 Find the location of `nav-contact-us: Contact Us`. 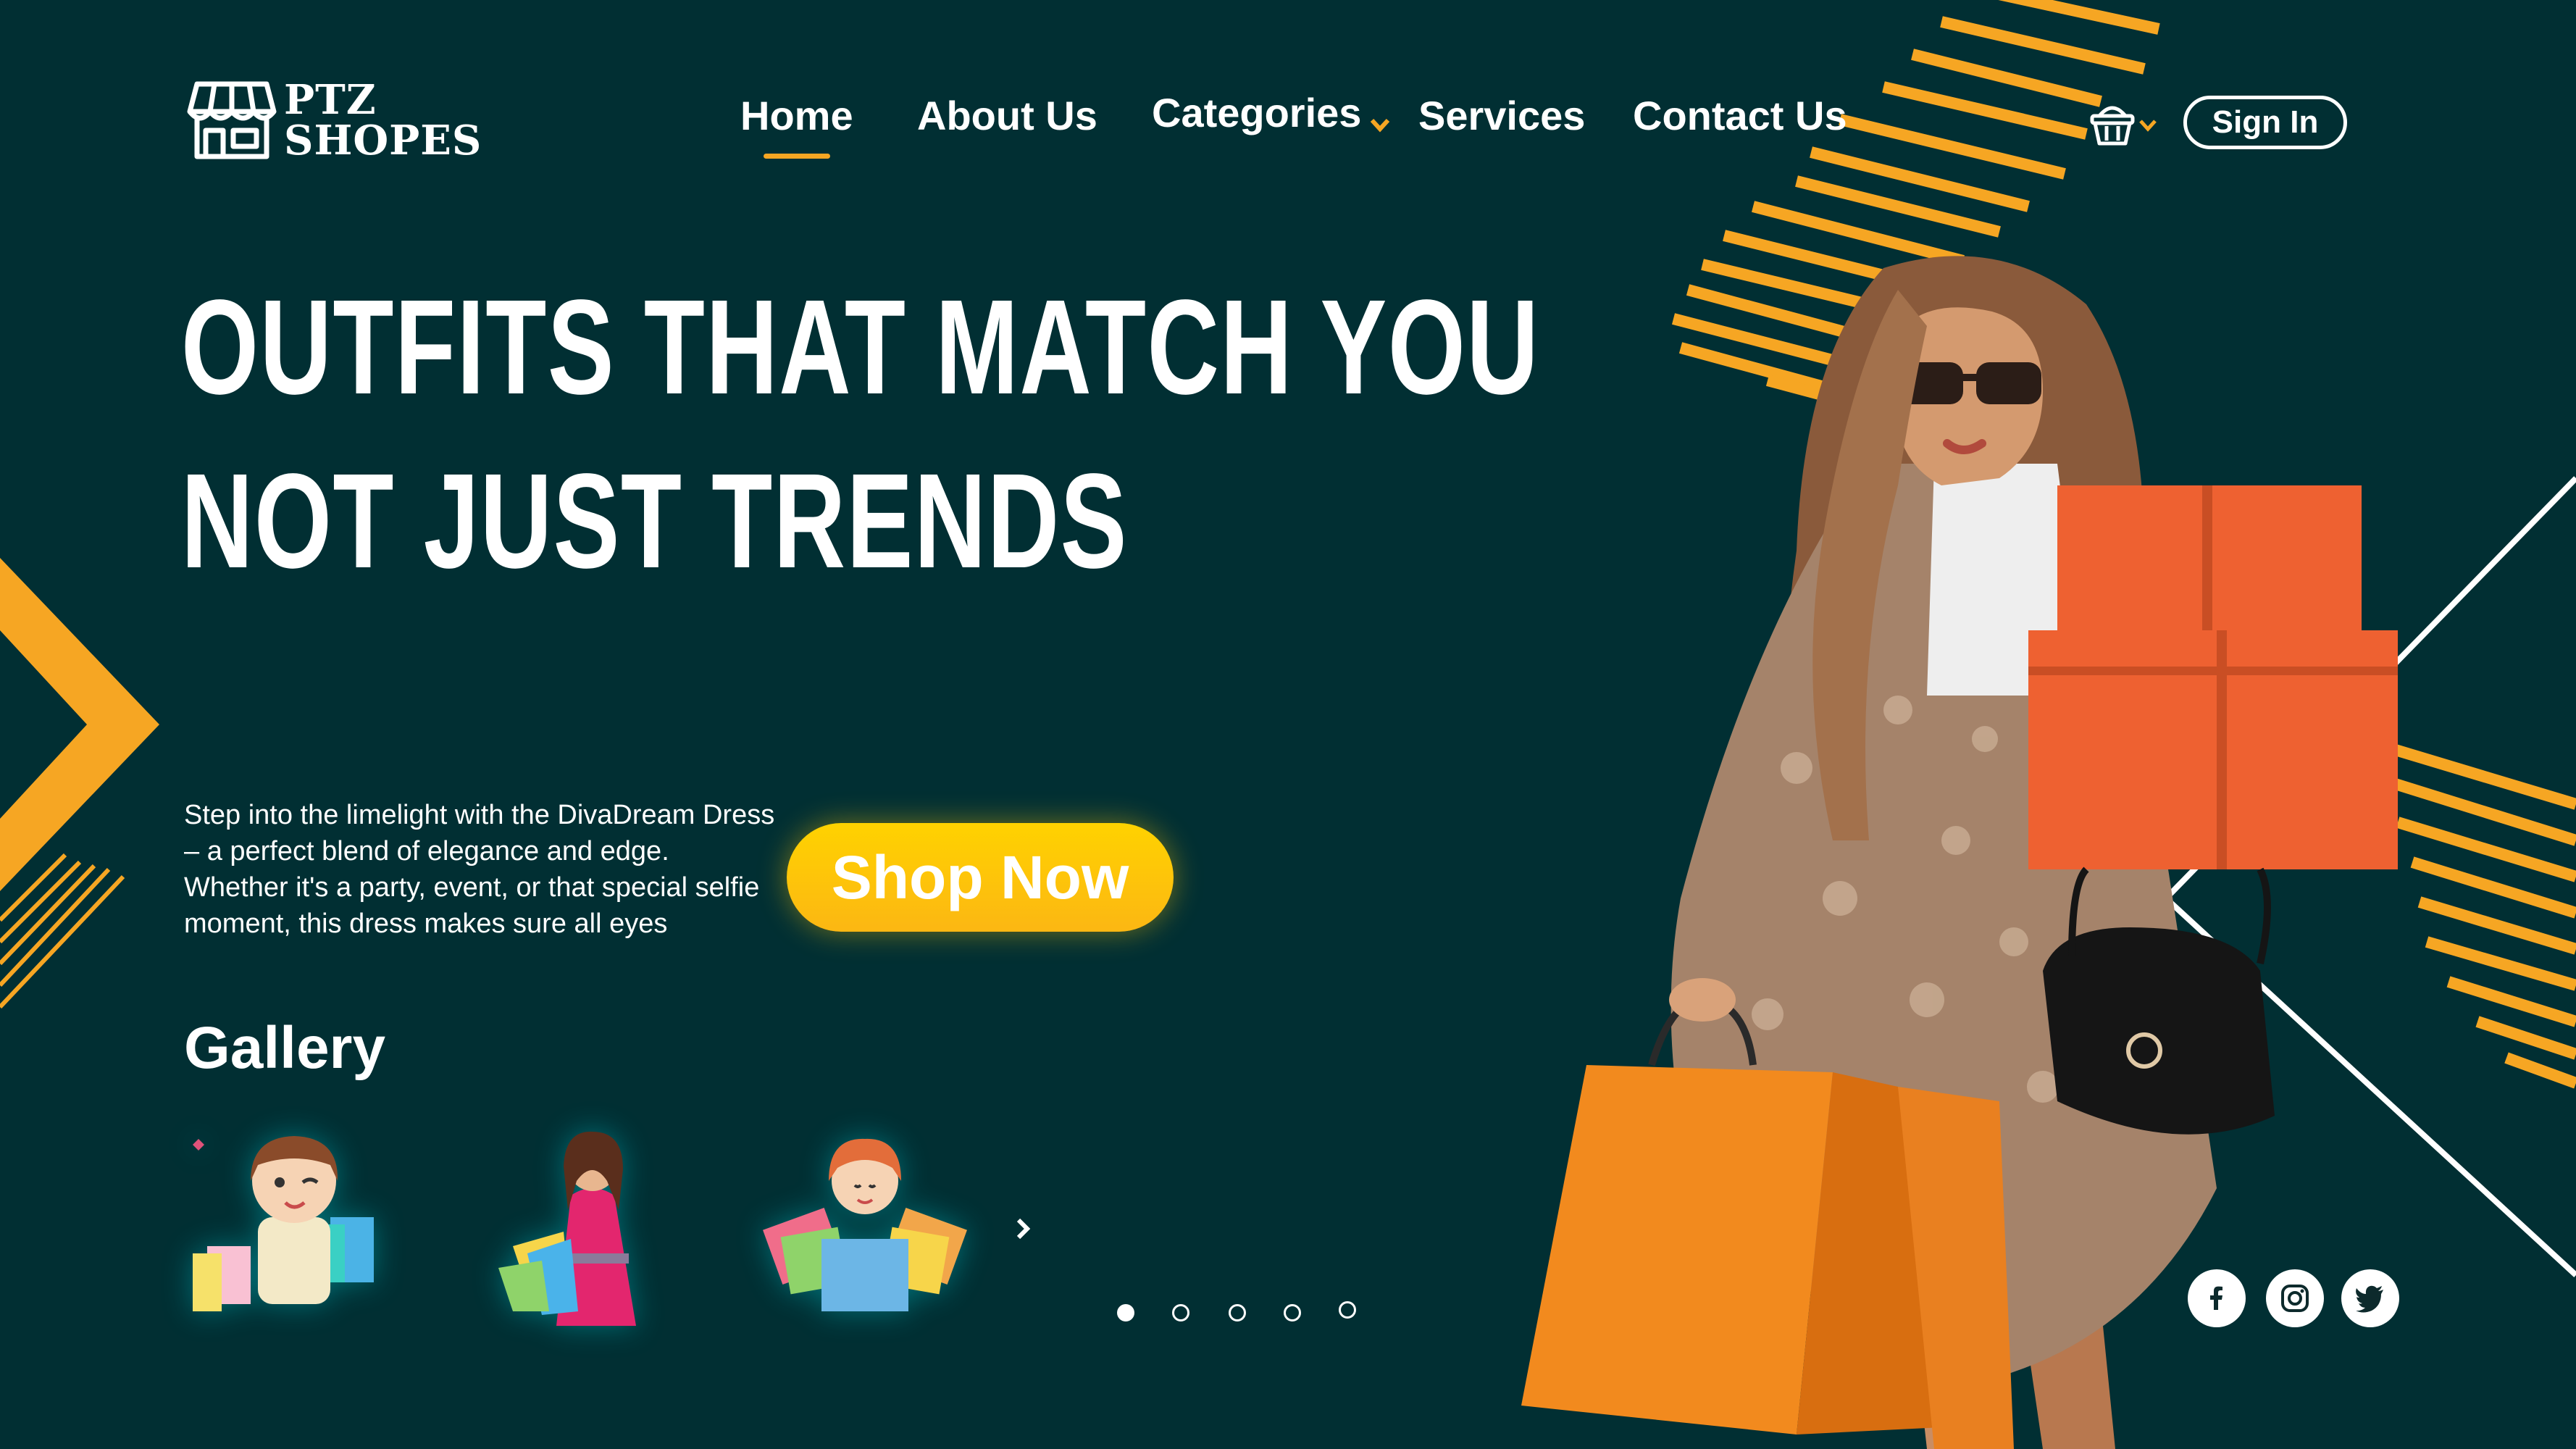

nav-contact-us: Contact Us is located at coordinates (1740, 116).